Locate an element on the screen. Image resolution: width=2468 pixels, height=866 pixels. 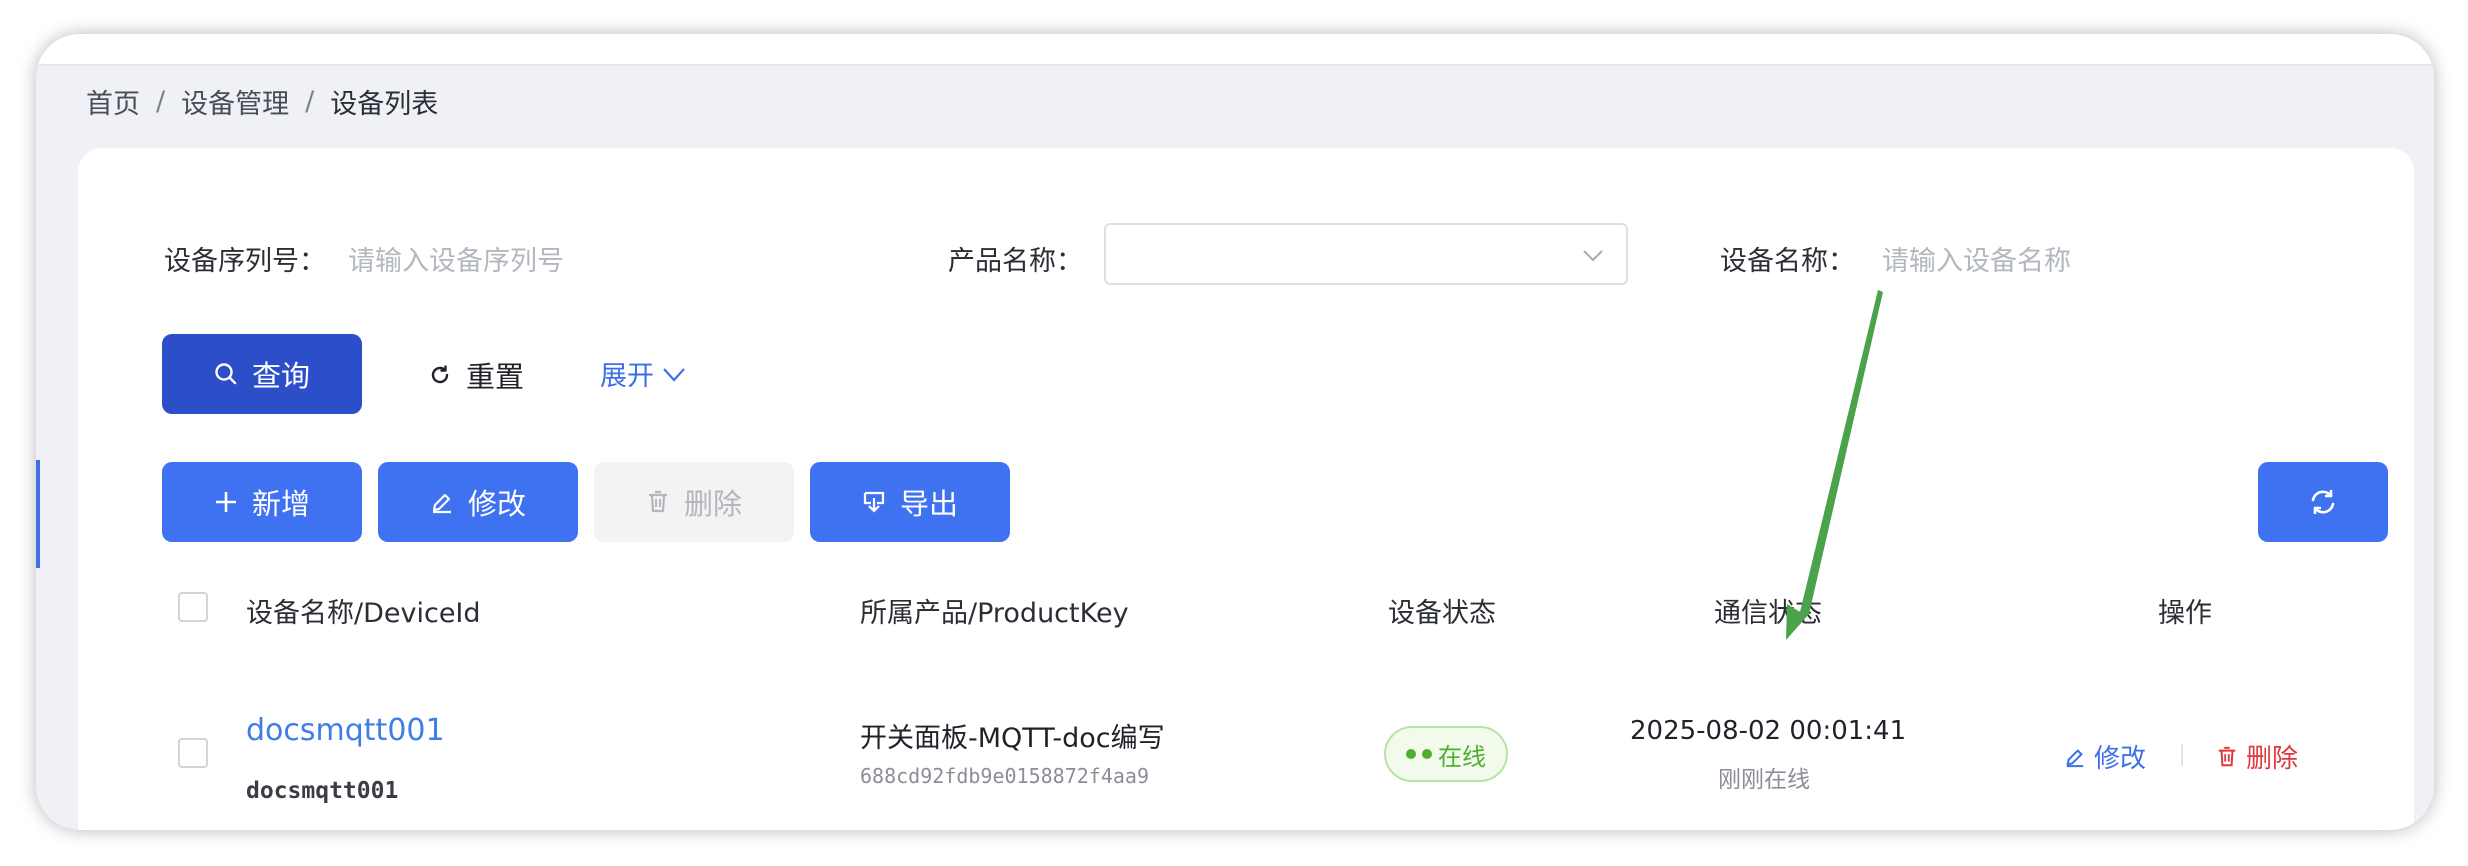
product-name-label: 产品名称： is located at coordinates (1015, 261).